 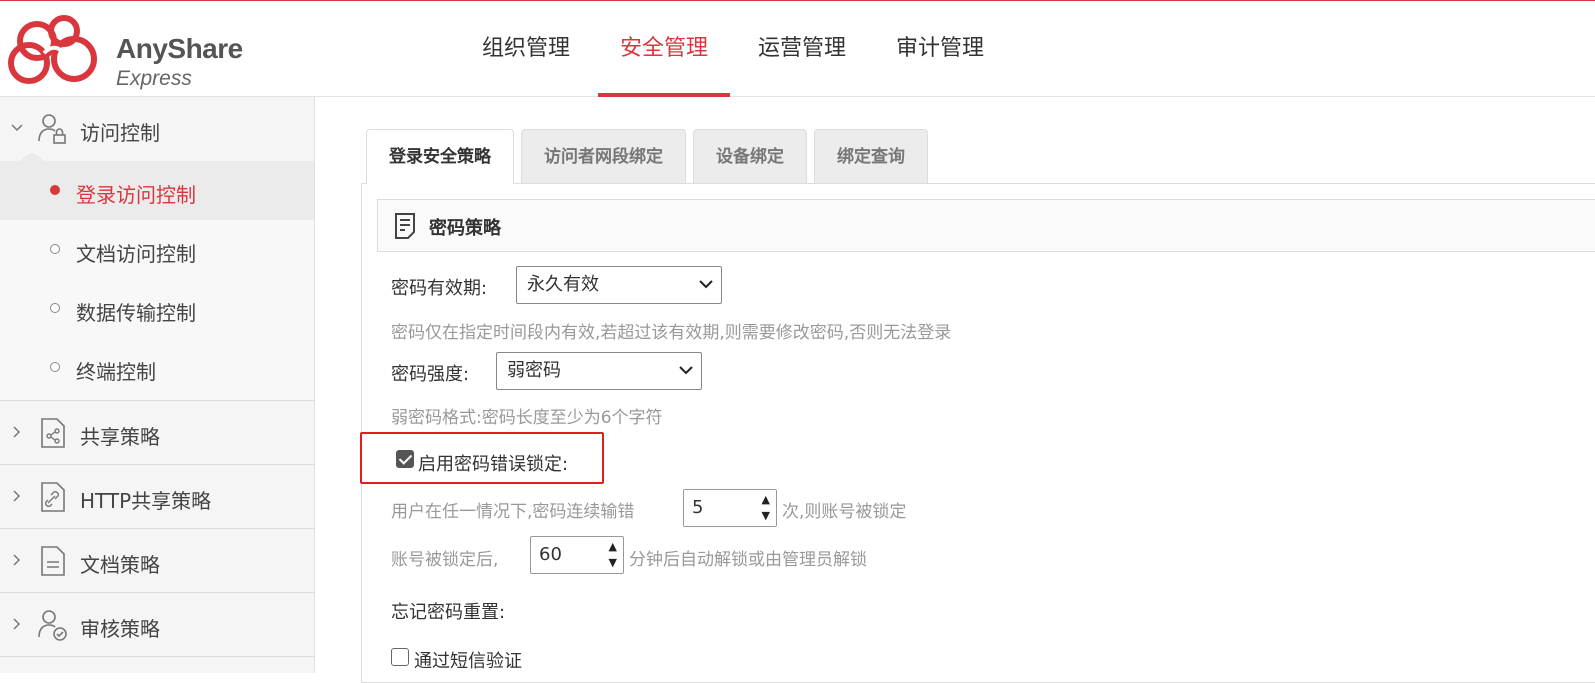 What do you see at coordinates (871, 156) in the screenshot?
I see `tab-binding-query: 绑定查询` at bounding box center [871, 156].